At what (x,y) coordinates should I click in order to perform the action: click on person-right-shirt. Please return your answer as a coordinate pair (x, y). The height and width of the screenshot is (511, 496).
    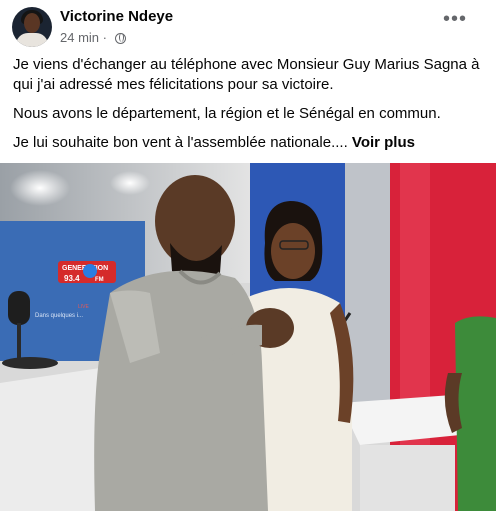
    Looking at the image, I should click on (475, 413).